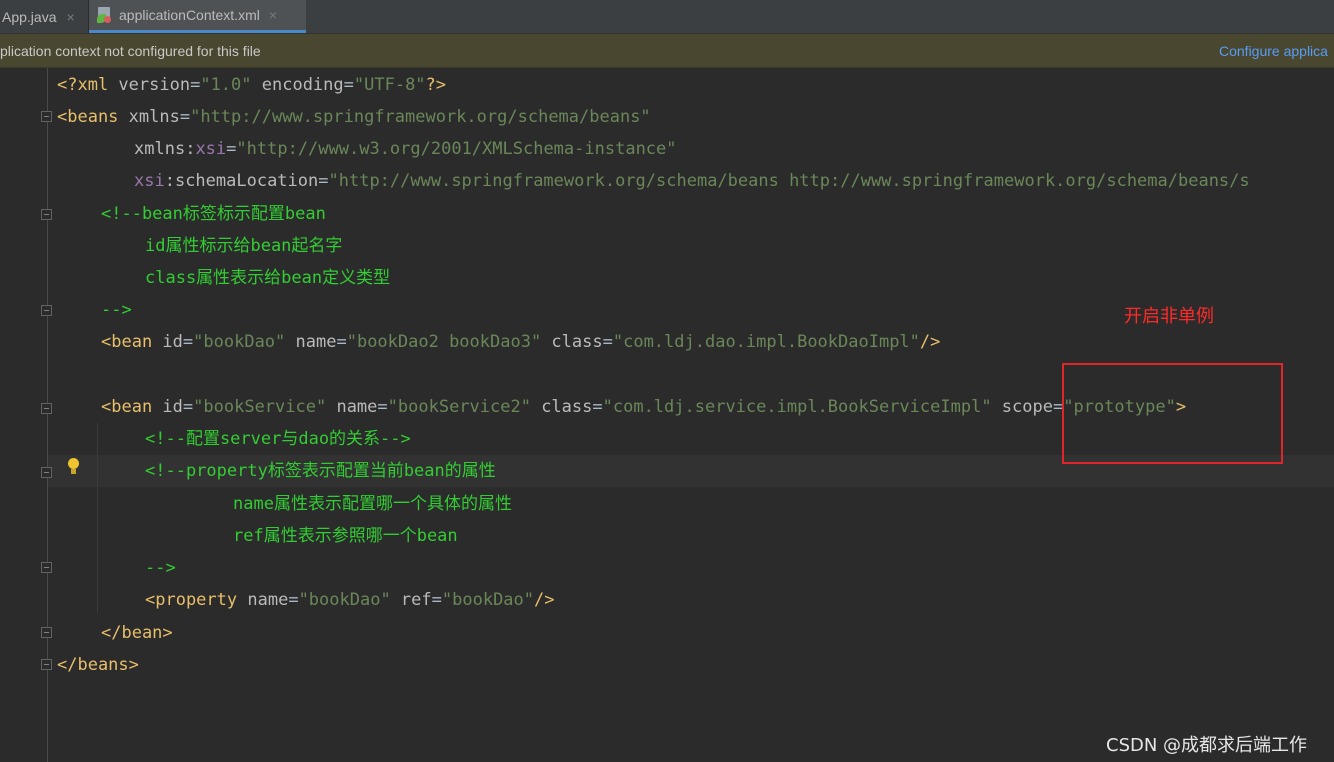 This screenshot has width=1334, height=762. I want to click on indent-guide, so click(97, 518).